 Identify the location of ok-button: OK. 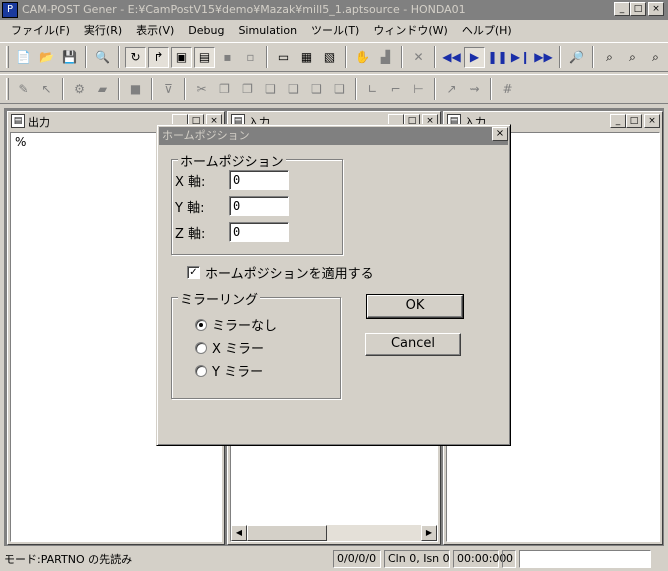
(415, 306).